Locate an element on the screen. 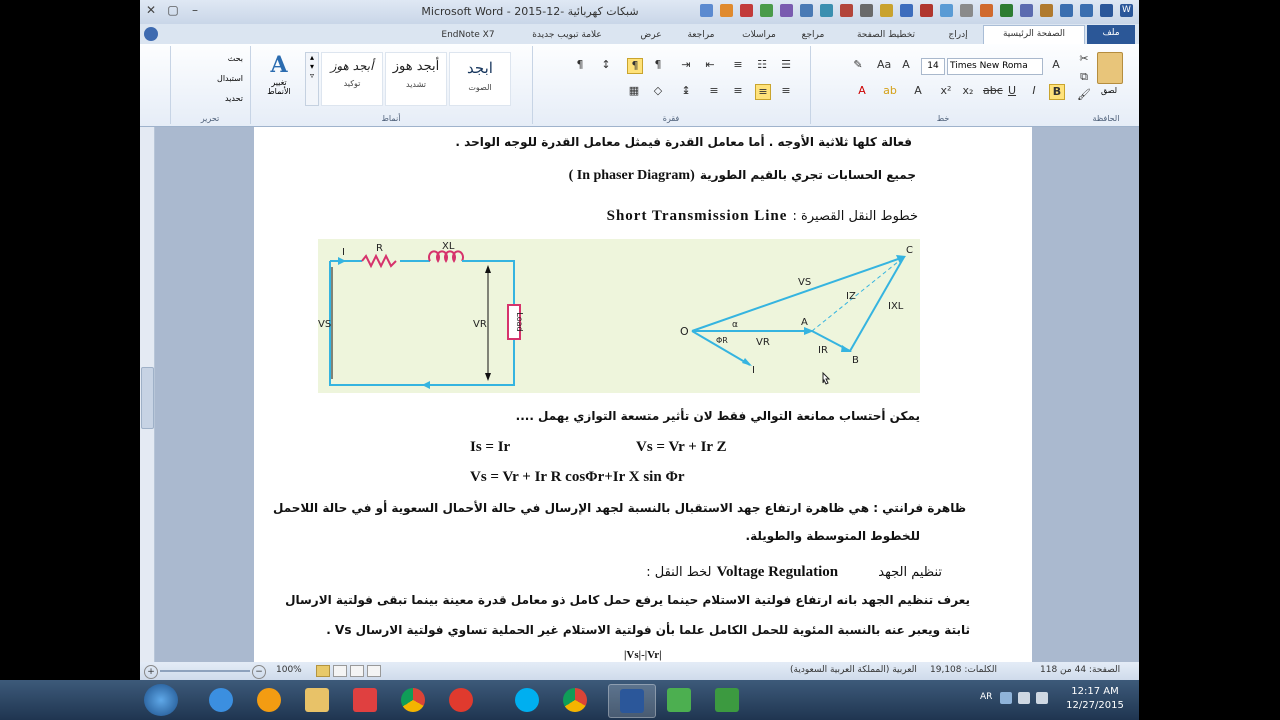  change-styles-button: A تغيير الأنماط is located at coordinates (279, 74).